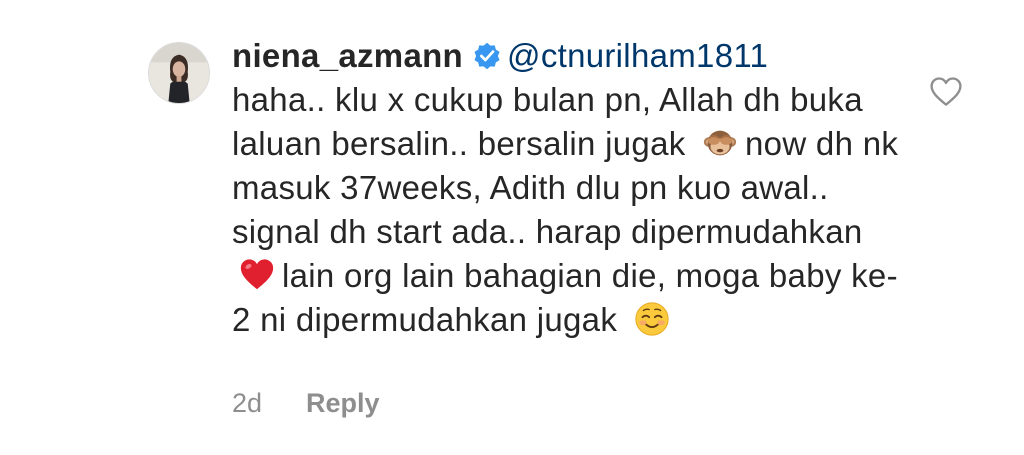 Image resolution: width=1024 pixels, height=455 pixels. What do you see at coordinates (347, 55) in the screenshot?
I see `username: niena_azmann` at bounding box center [347, 55].